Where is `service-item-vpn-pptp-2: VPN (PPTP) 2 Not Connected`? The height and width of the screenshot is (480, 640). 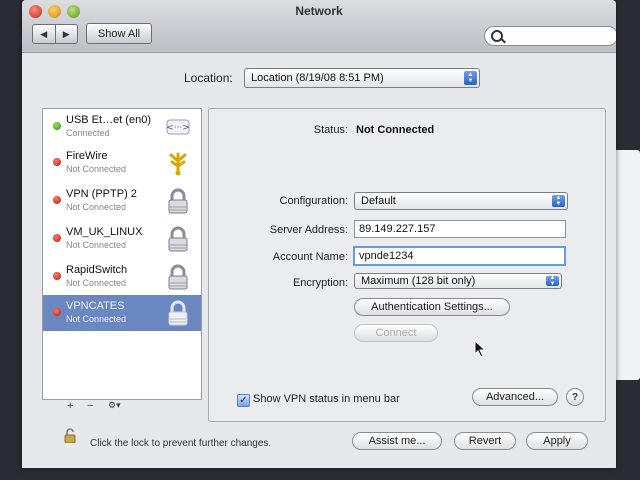
service-item-vpn-pptp-2: VPN (PPTP) 2 Not Connected is located at coordinates (122, 201).